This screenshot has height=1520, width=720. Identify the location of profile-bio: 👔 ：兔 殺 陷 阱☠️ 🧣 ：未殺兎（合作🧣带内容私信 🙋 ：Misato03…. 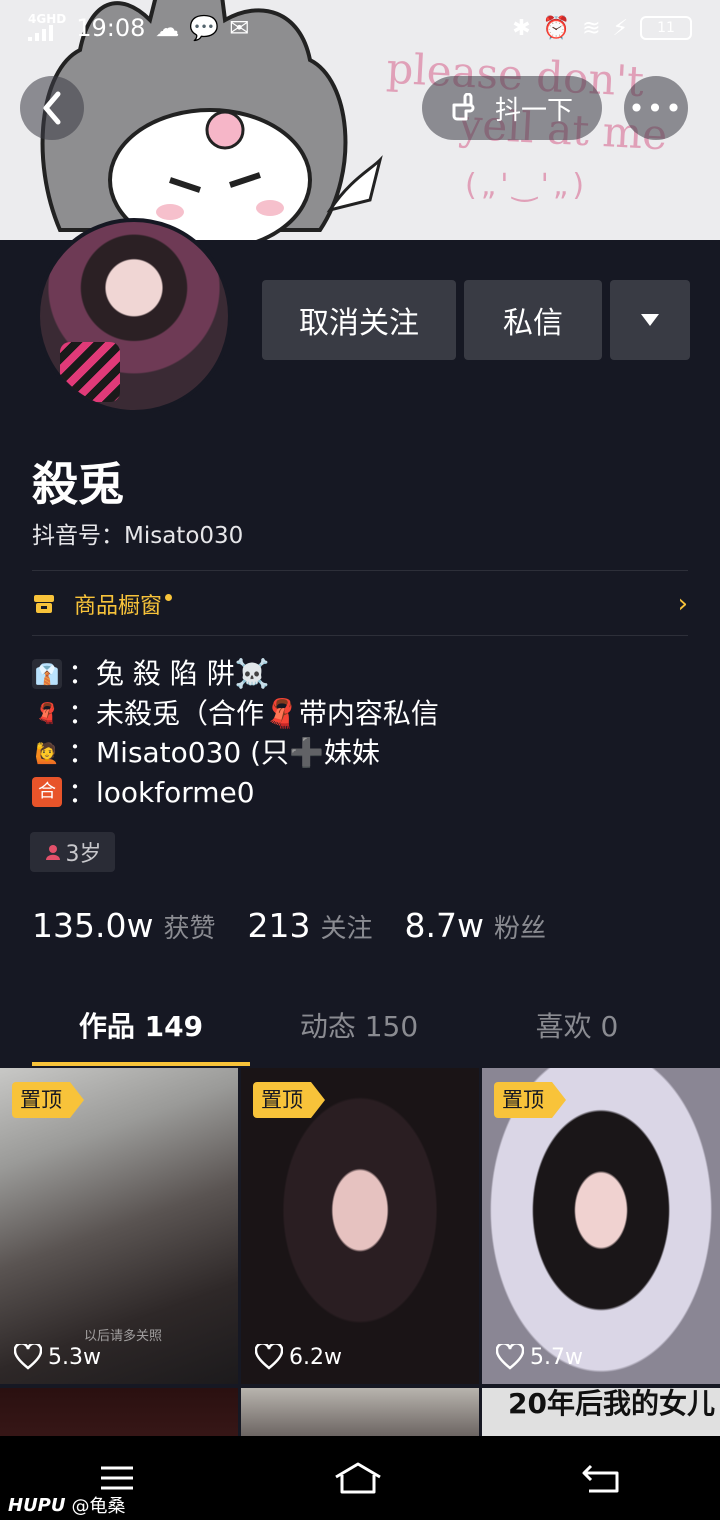
(235, 733).